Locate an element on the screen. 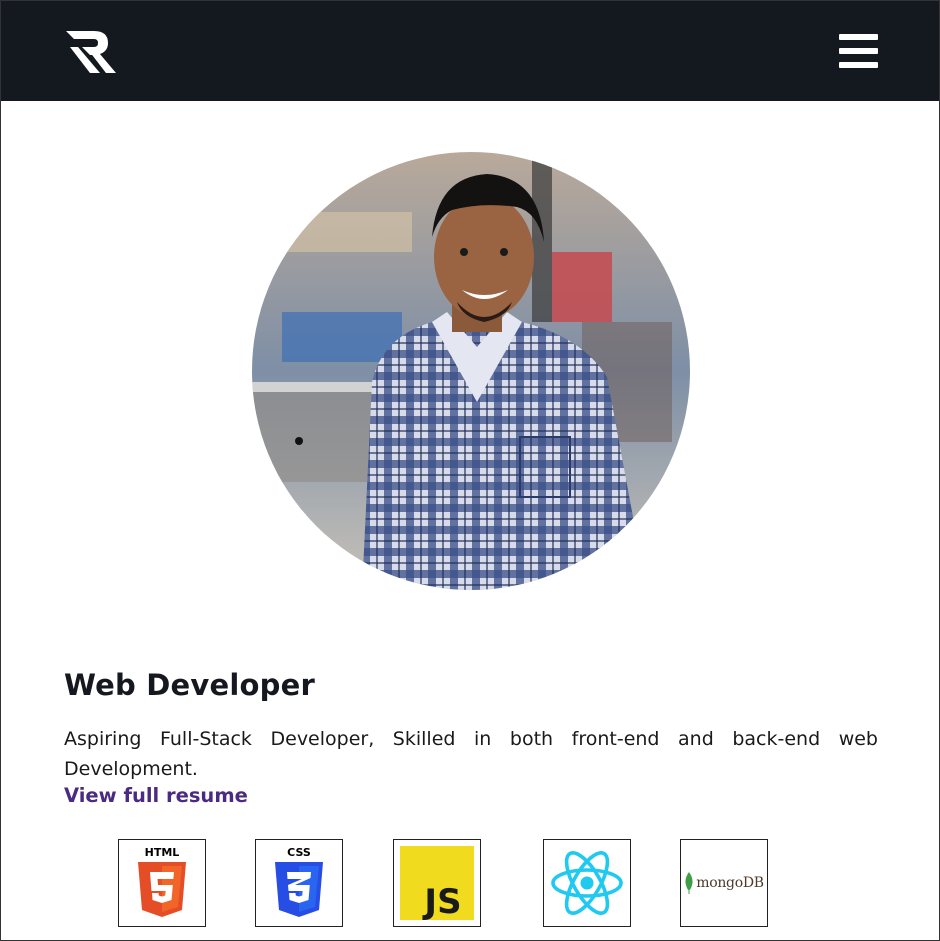 Image resolution: width=940 pixels, height=941 pixels. navbar is located at coordinates (470, 51).